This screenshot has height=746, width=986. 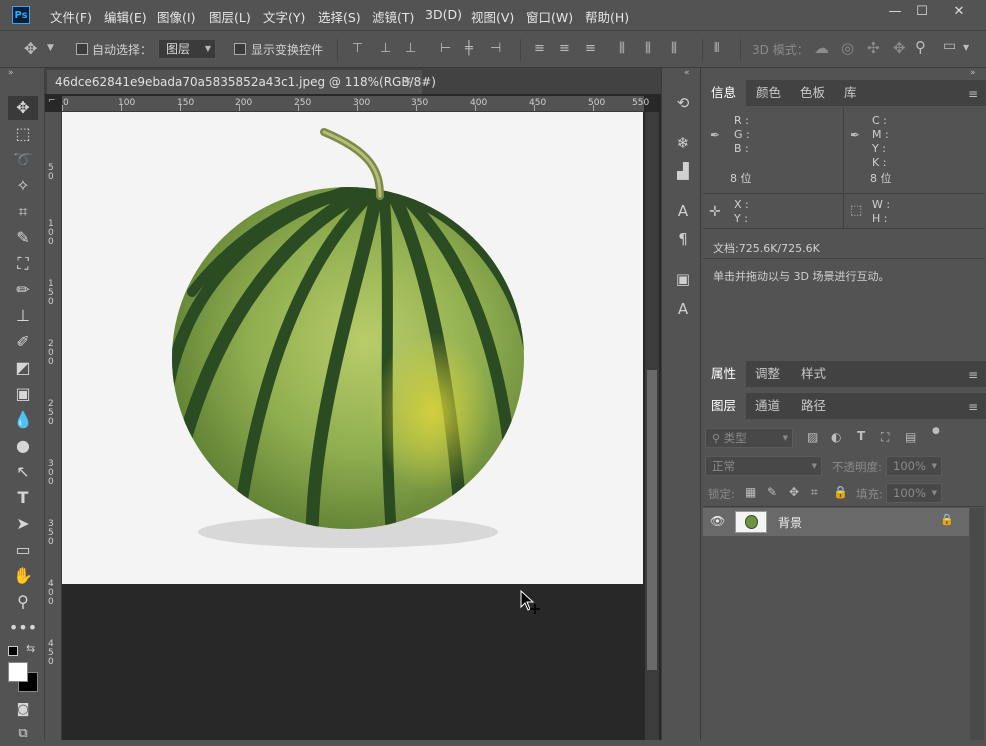 What do you see at coordinates (794, 492) in the screenshot?
I see `lock-position-icon: ✥` at bounding box center [794, 492].